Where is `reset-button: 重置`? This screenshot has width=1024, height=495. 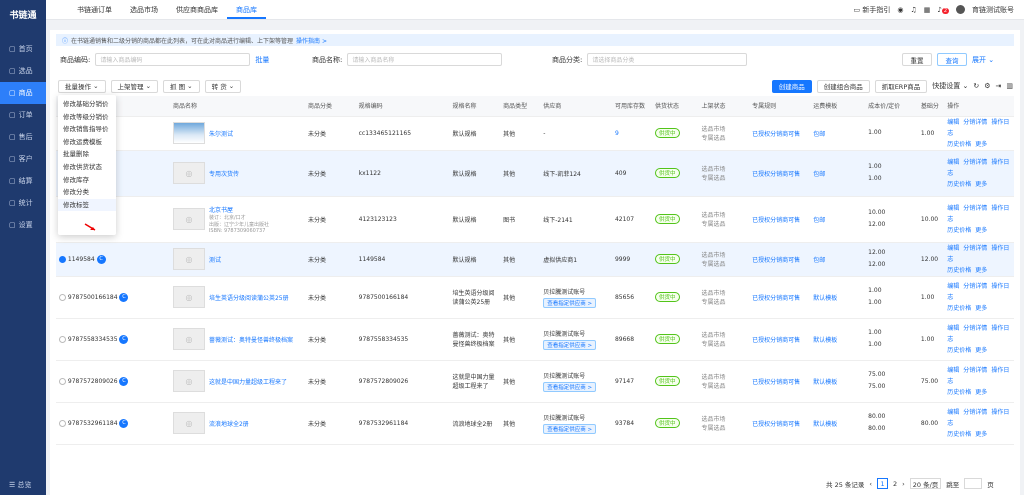 reset-button: 重置 is located at coordinates (917, 59).